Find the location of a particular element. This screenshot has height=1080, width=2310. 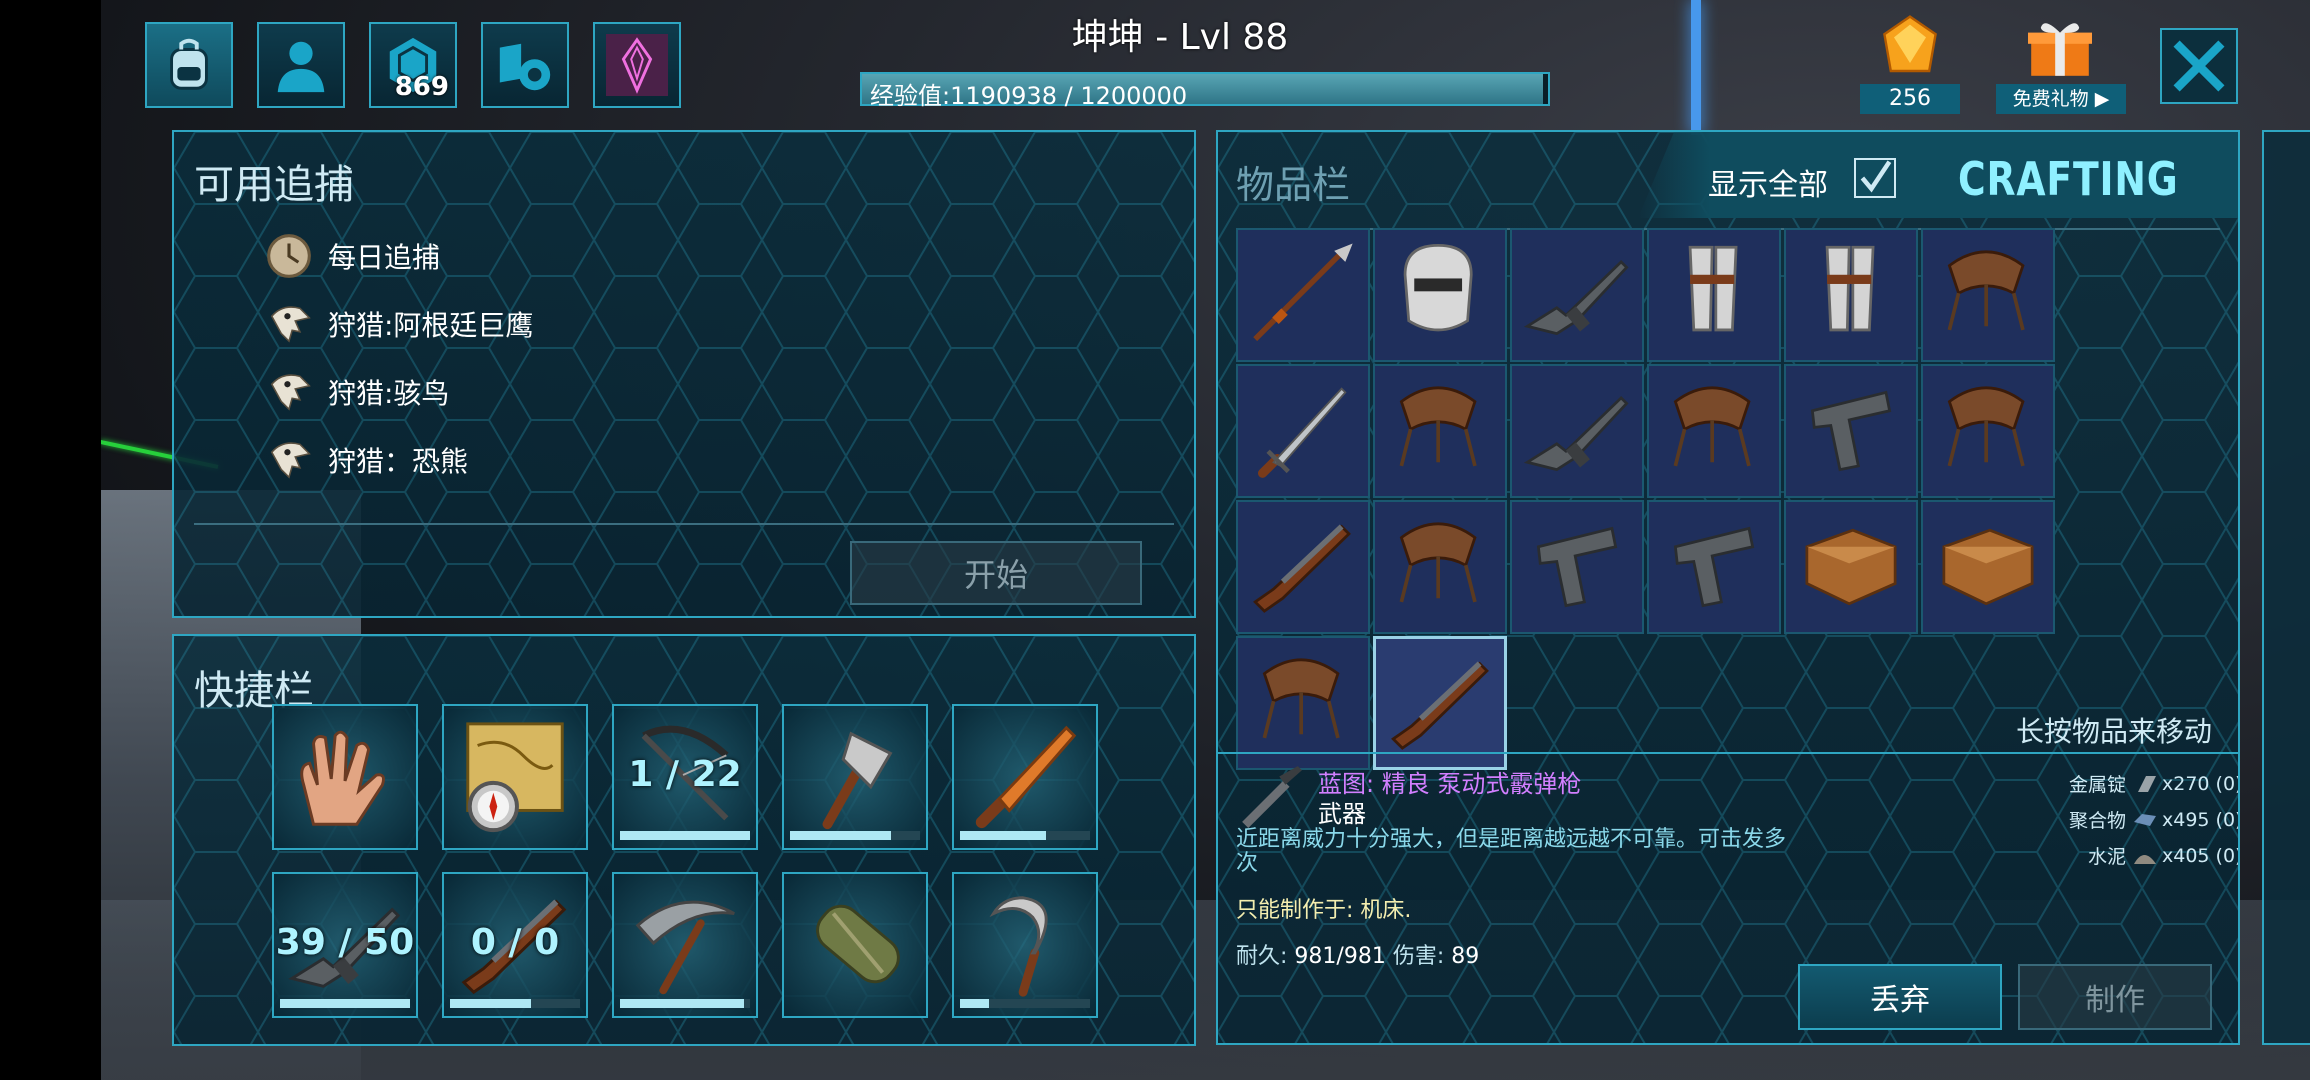

map-compass-icon is located at coordinates (515, 777).